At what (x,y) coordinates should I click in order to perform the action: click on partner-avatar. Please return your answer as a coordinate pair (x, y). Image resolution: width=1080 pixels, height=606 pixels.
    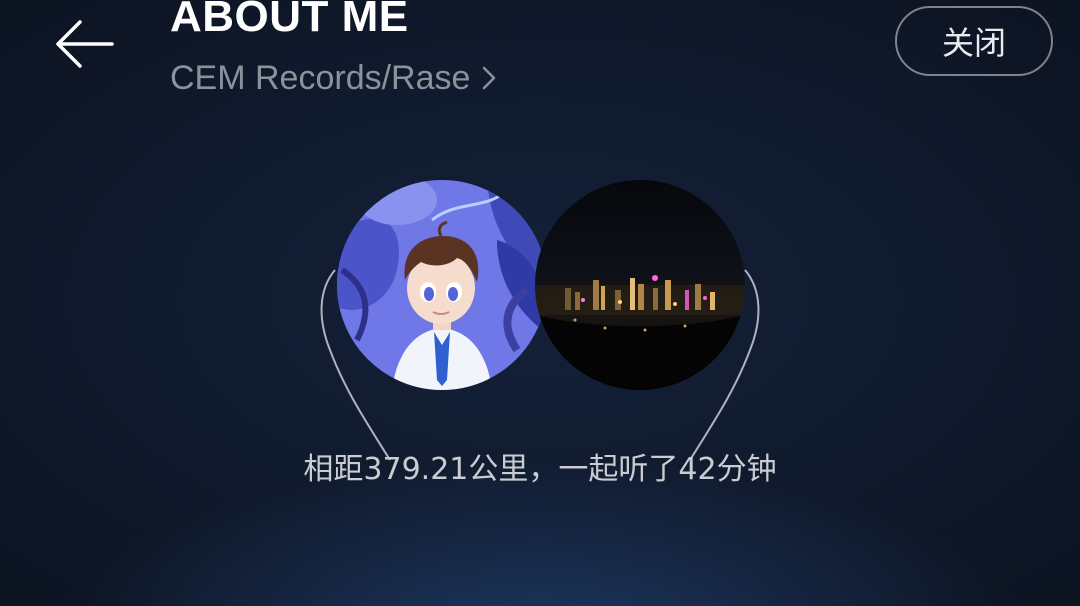
    Looking at the image, I should click on (640, 285).